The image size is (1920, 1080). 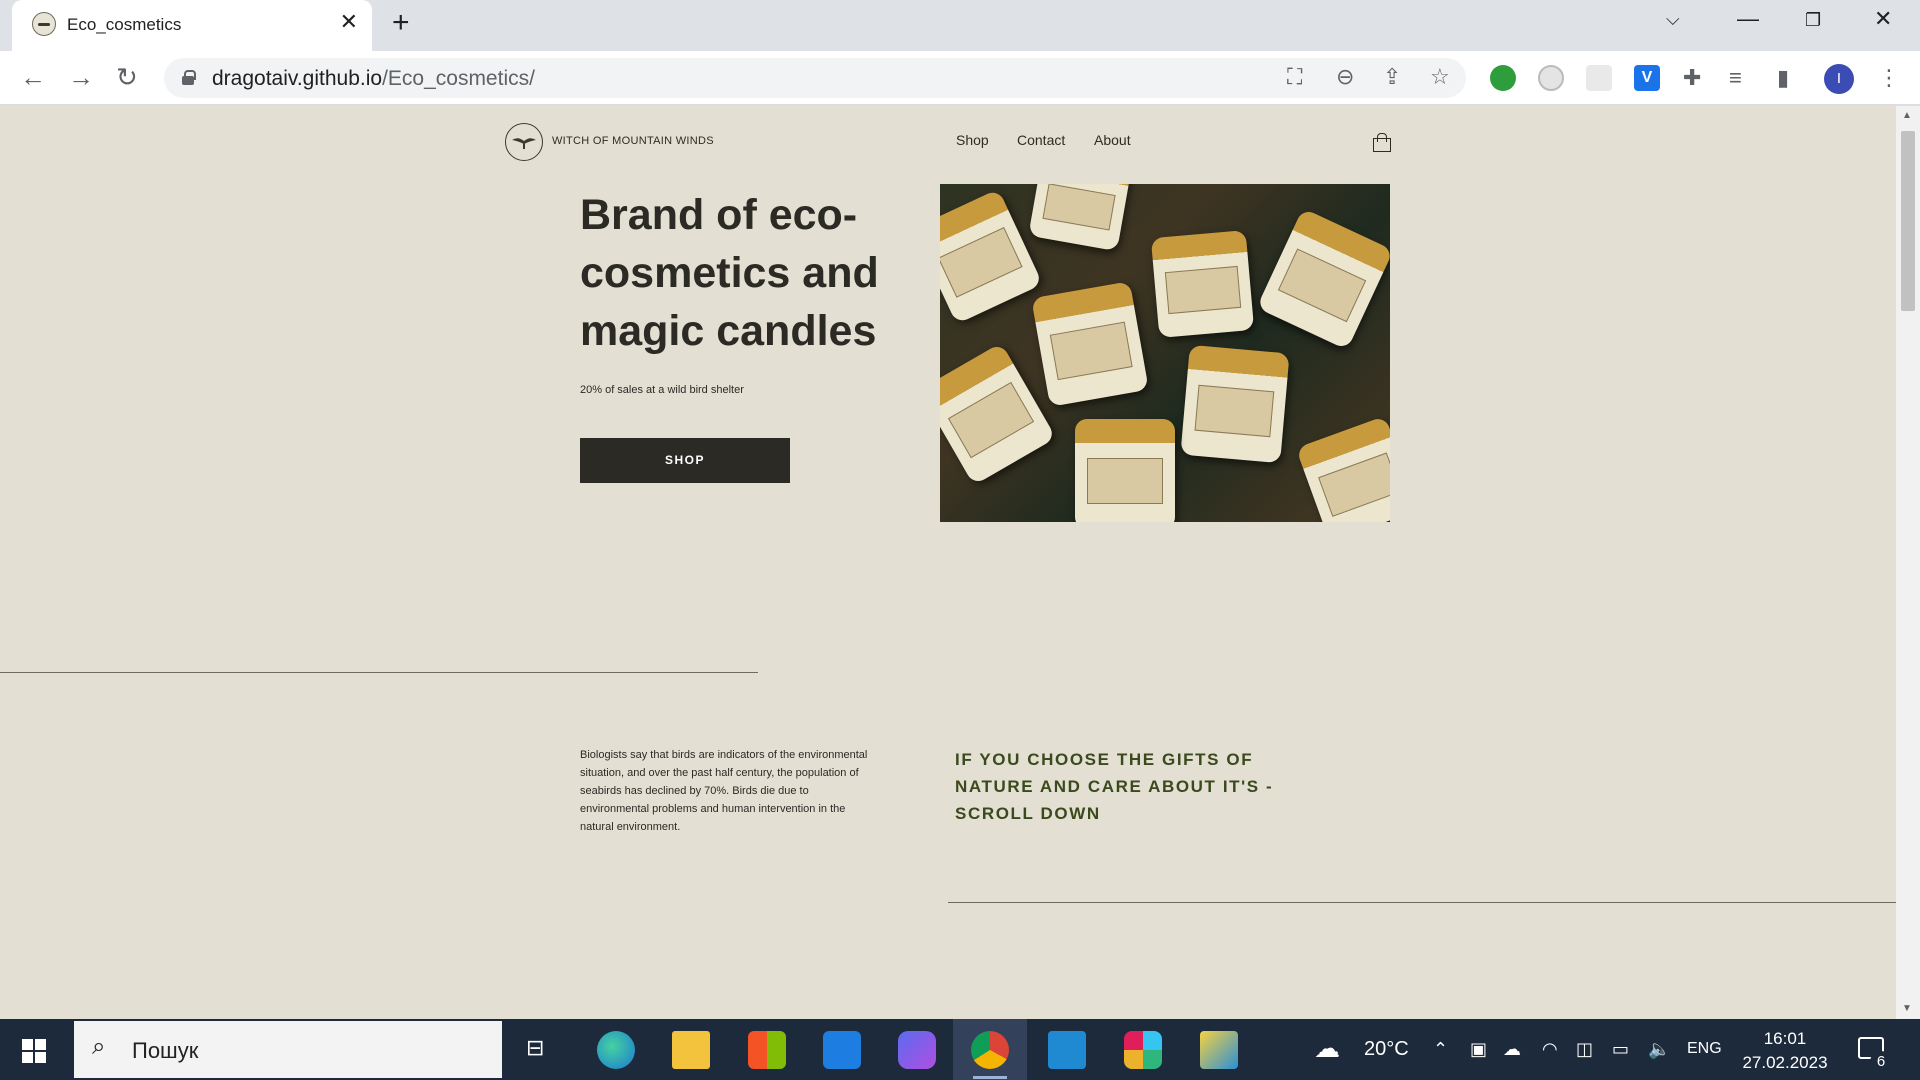 I want to click on extension-v-icon: V, so click(x=1647, y=78).